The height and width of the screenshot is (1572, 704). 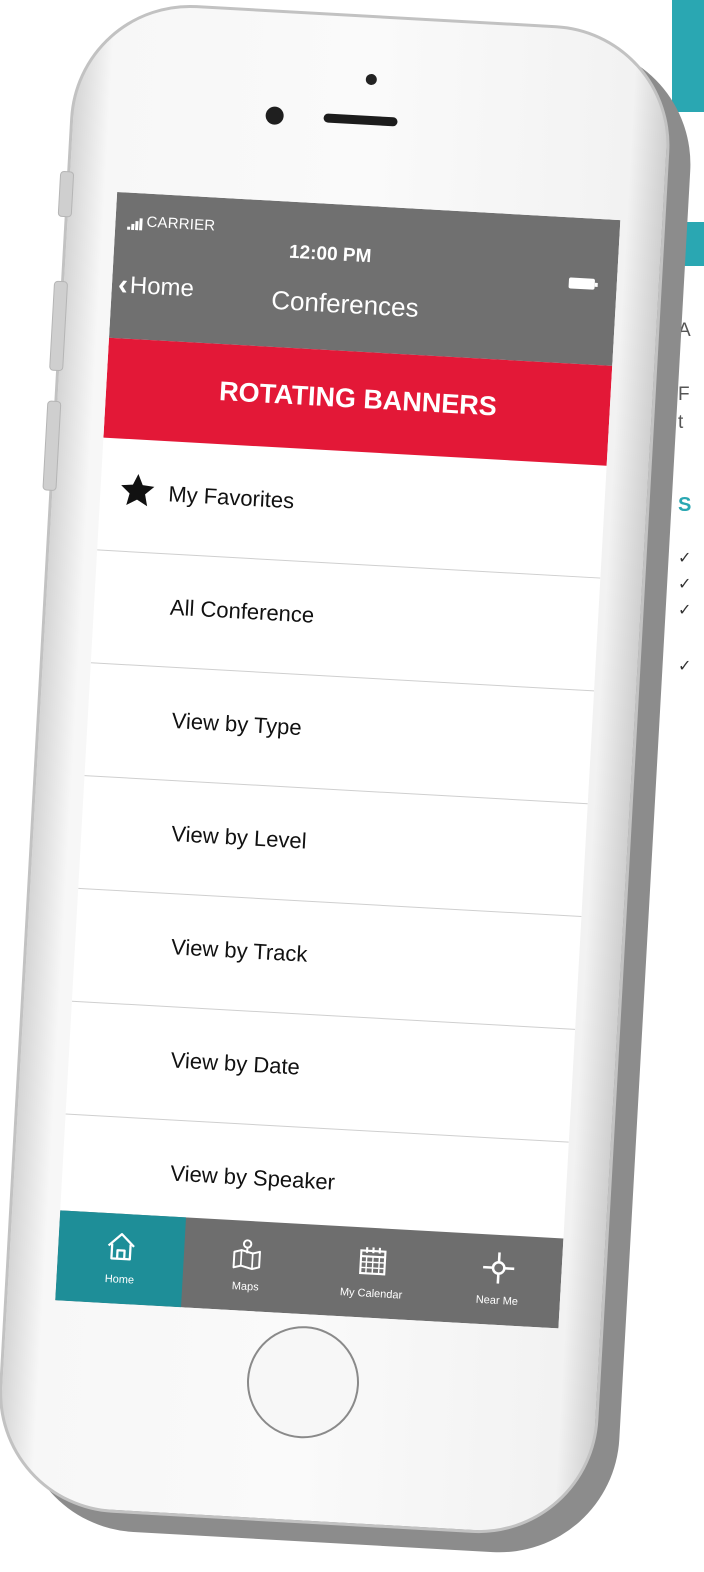 What do you see at coordinates (59, 326) in the screenshot?
I see `volume-up-button` at bounding box center [59, 326].